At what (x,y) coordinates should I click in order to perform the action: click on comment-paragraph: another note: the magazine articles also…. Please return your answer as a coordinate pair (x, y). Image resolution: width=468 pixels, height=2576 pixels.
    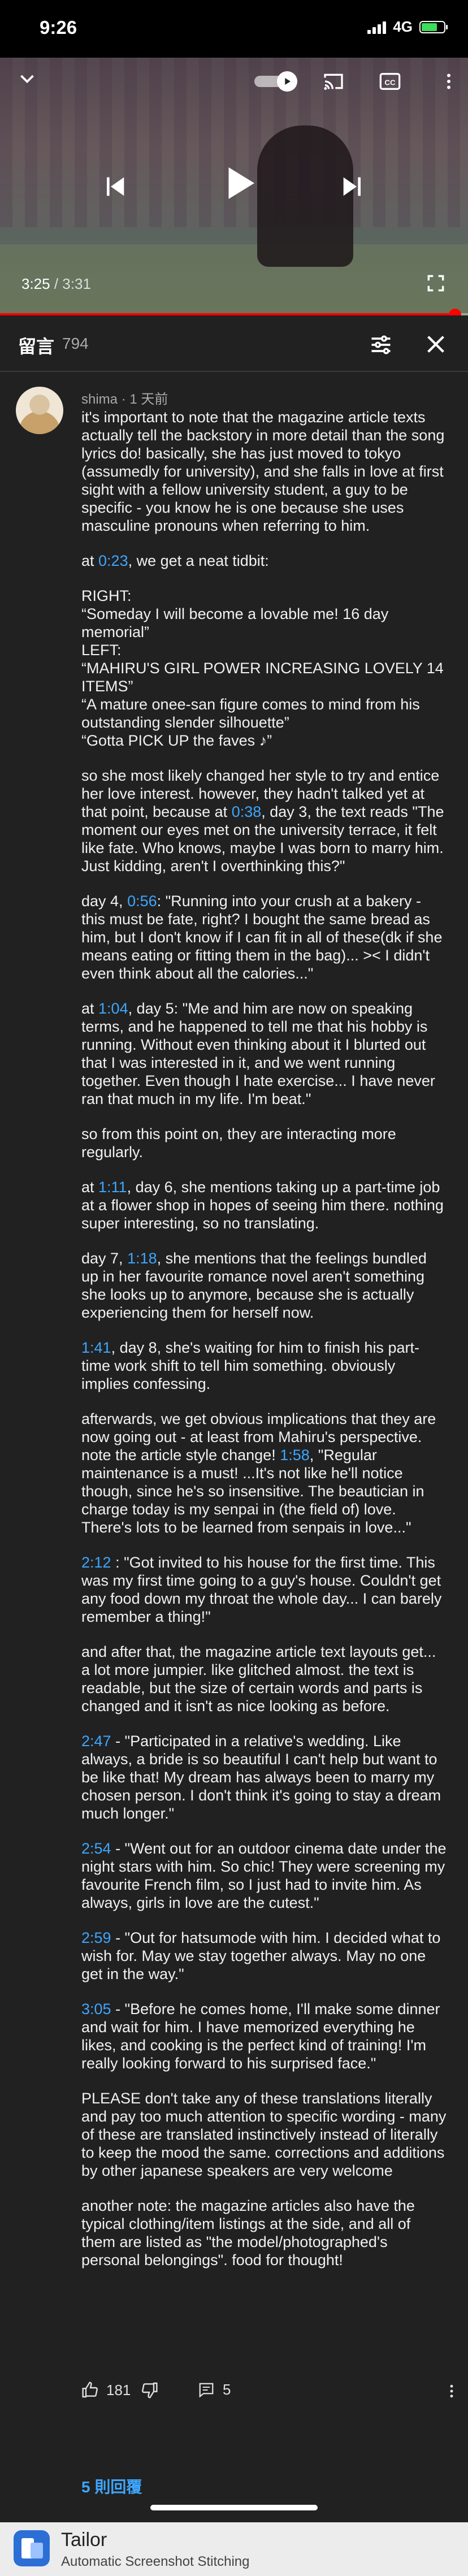
    Looking at the image, I should click on (264, 2233).